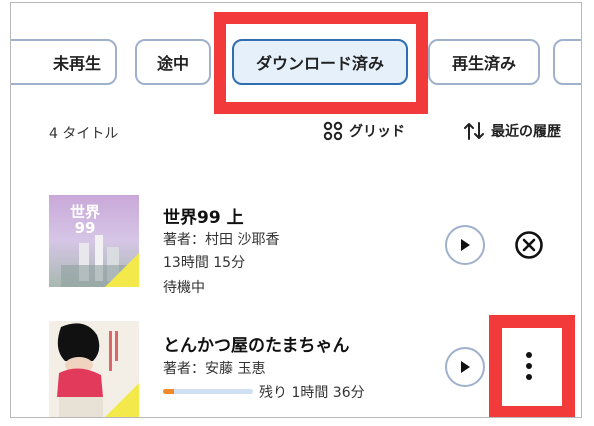 Image resolution: width=594 pixels, height=426 pixels. Describe the element at coordinates (529, 245) in the screenshot. I see `cancel-download-icon` at that location.